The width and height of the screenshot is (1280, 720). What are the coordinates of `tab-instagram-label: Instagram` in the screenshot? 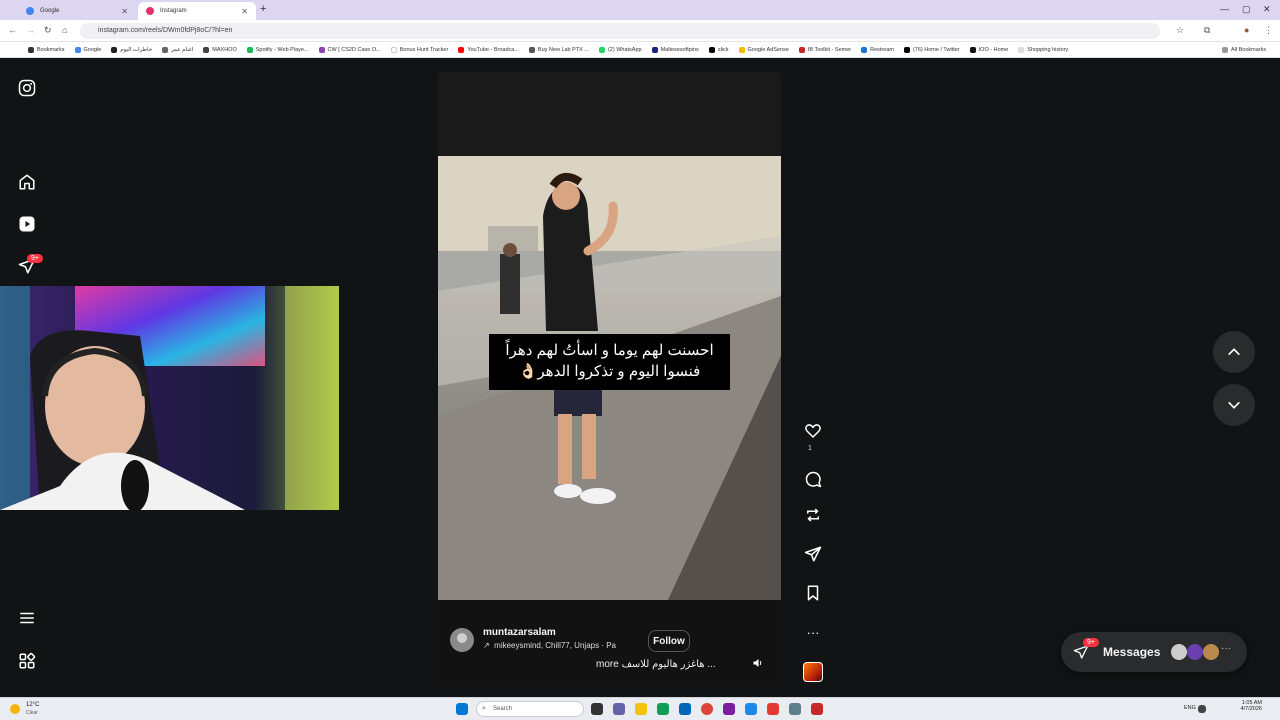 It's located at (173, 11).